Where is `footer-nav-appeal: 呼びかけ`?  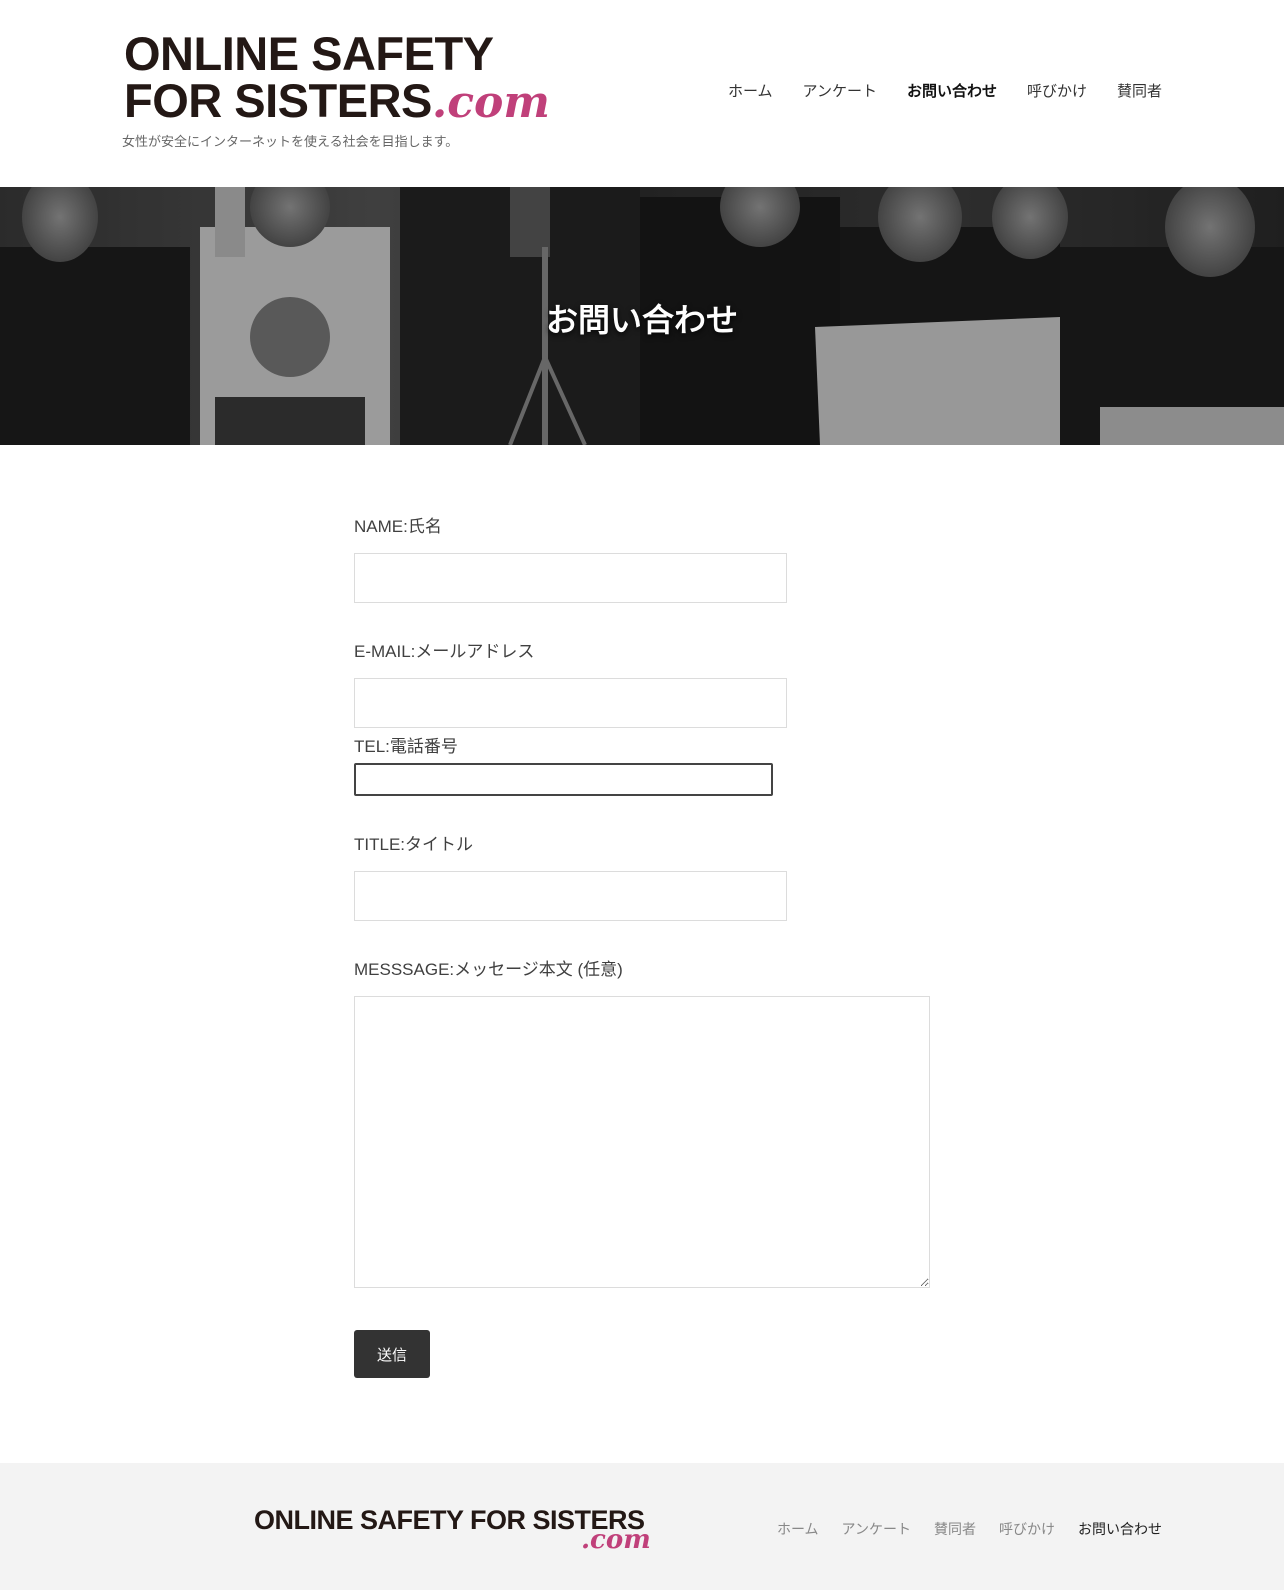
footer-nav-appeal: 呼びかけ is located at coordinates (1027, 1529).